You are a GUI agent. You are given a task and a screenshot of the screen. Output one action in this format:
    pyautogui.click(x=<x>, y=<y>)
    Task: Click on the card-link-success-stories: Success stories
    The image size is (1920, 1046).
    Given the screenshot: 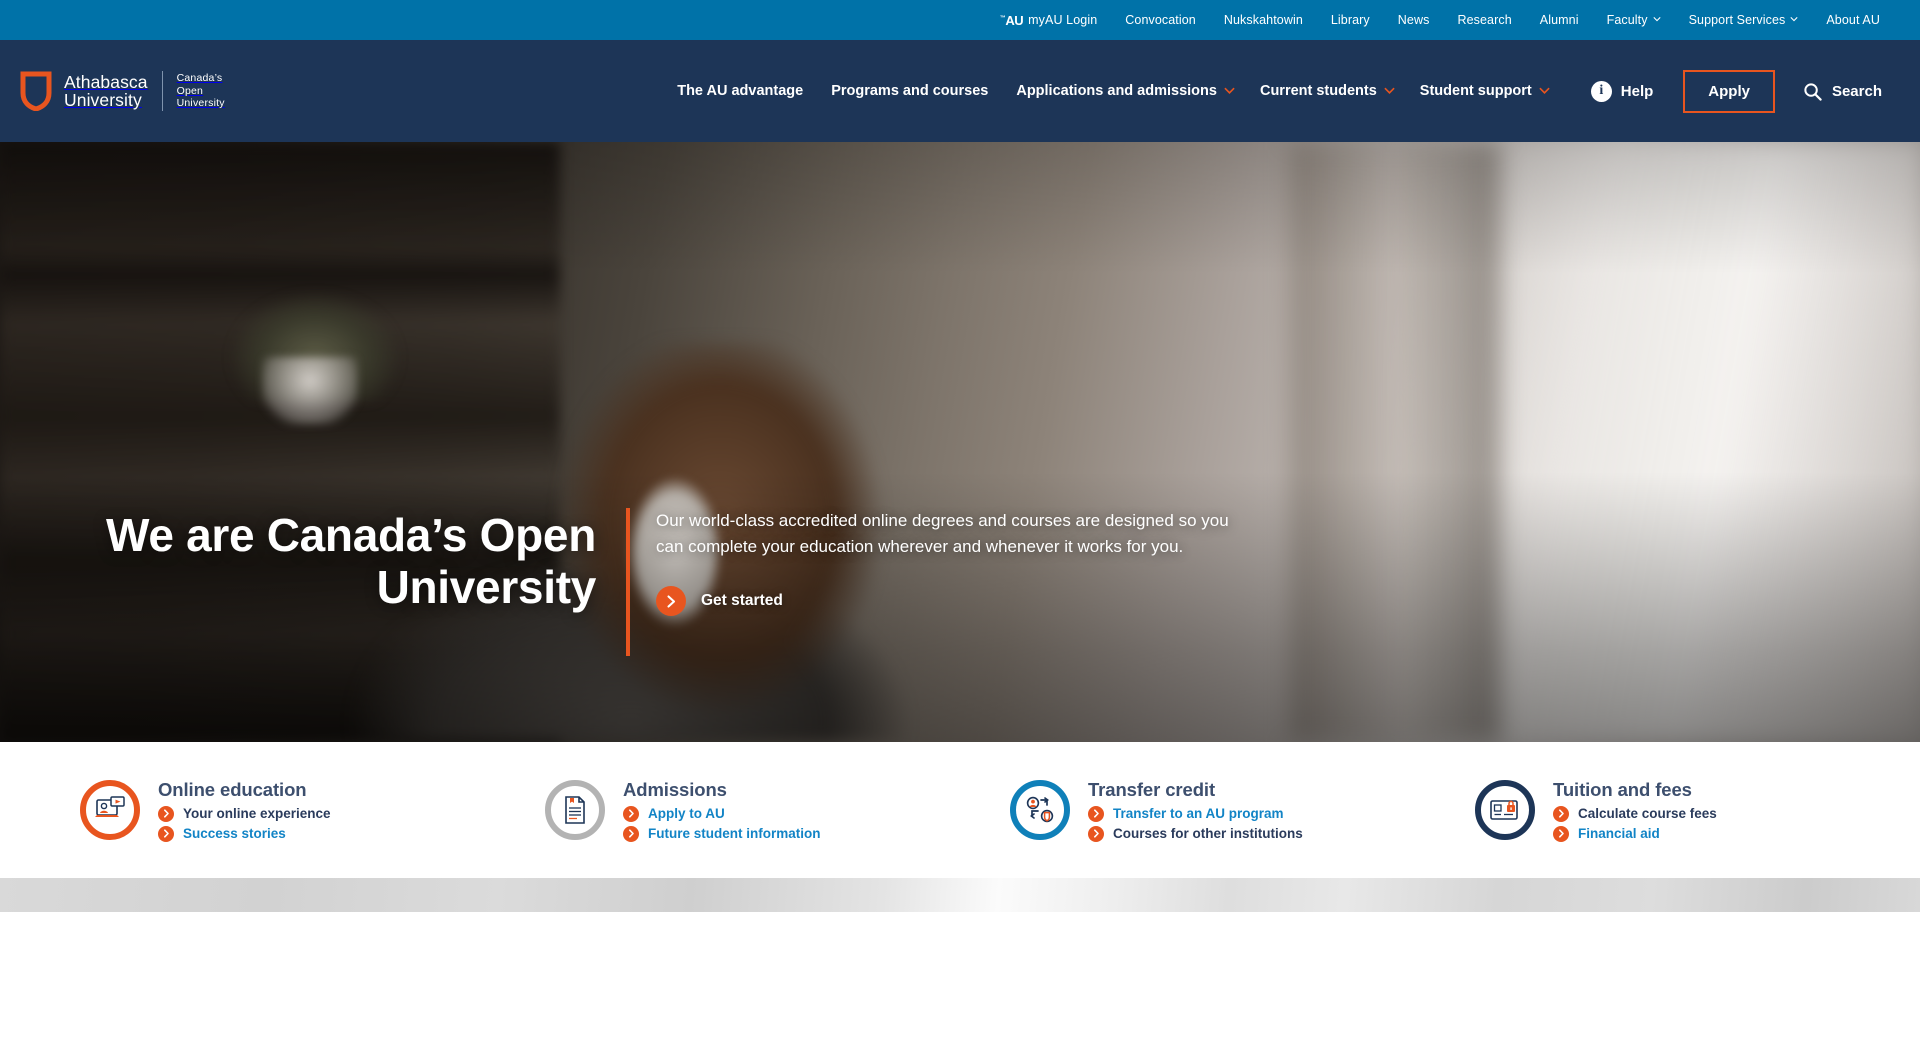 What is the action you would take?
    pyautogui.click(x=244, y=833)
    